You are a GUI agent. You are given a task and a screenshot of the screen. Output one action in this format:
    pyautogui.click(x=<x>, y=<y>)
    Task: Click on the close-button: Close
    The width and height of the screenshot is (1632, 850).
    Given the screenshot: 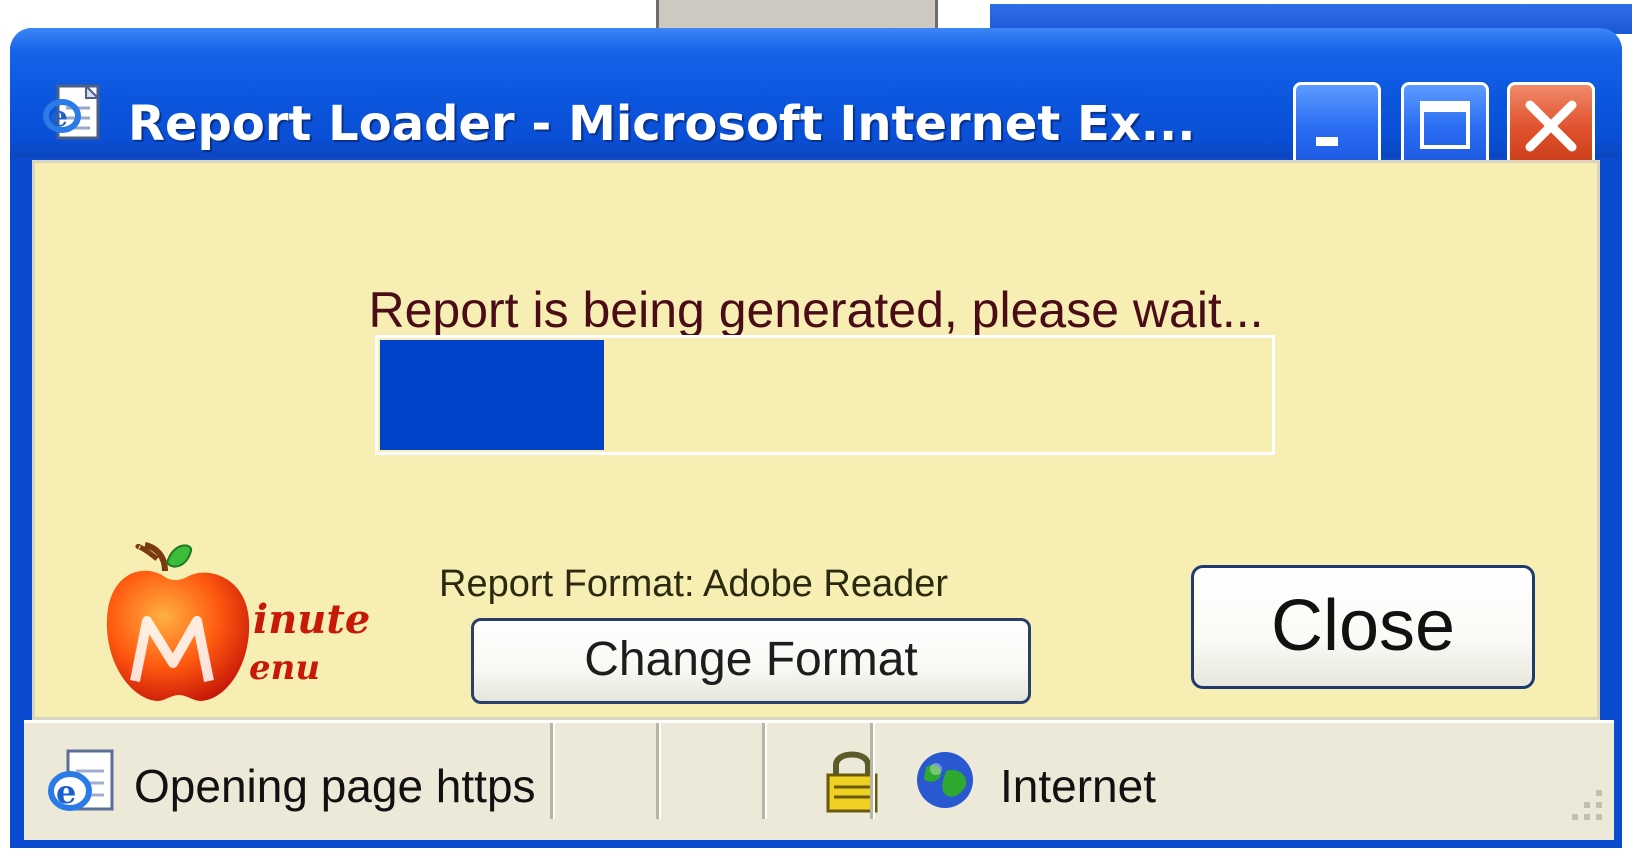 What is the action you would take?
    pyautogui.click(x=1363, y=627)
    